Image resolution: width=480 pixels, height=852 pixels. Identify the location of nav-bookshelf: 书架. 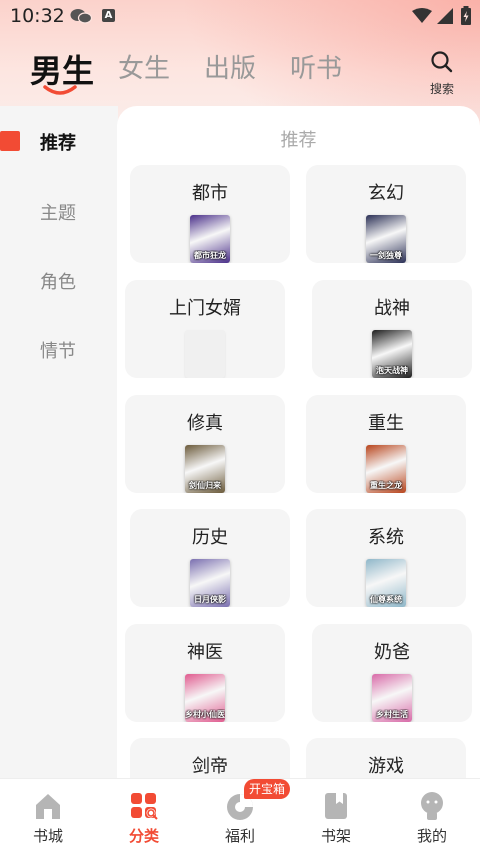
(336, 815).